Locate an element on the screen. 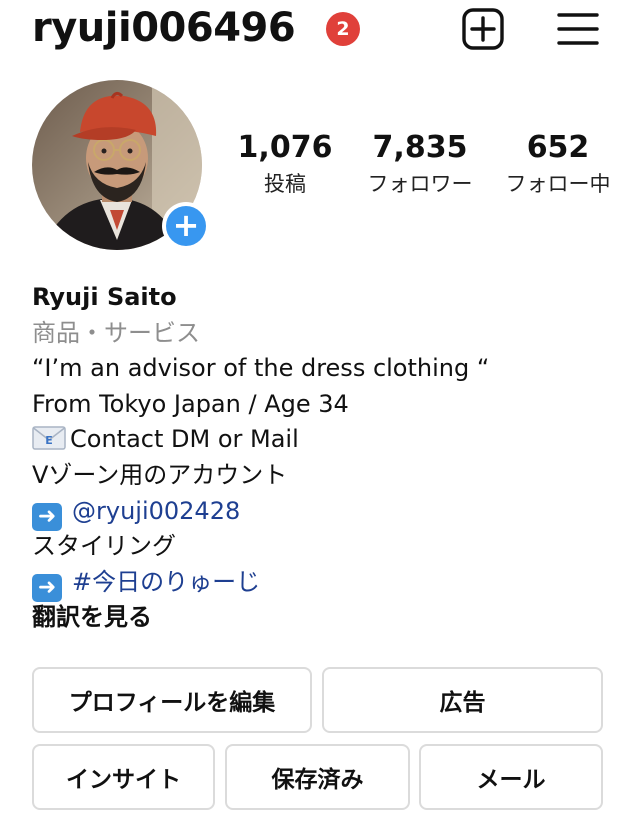  bio-line-1: “I’m an advisor of the dress clothing “ is located at coordinates (261, 368).